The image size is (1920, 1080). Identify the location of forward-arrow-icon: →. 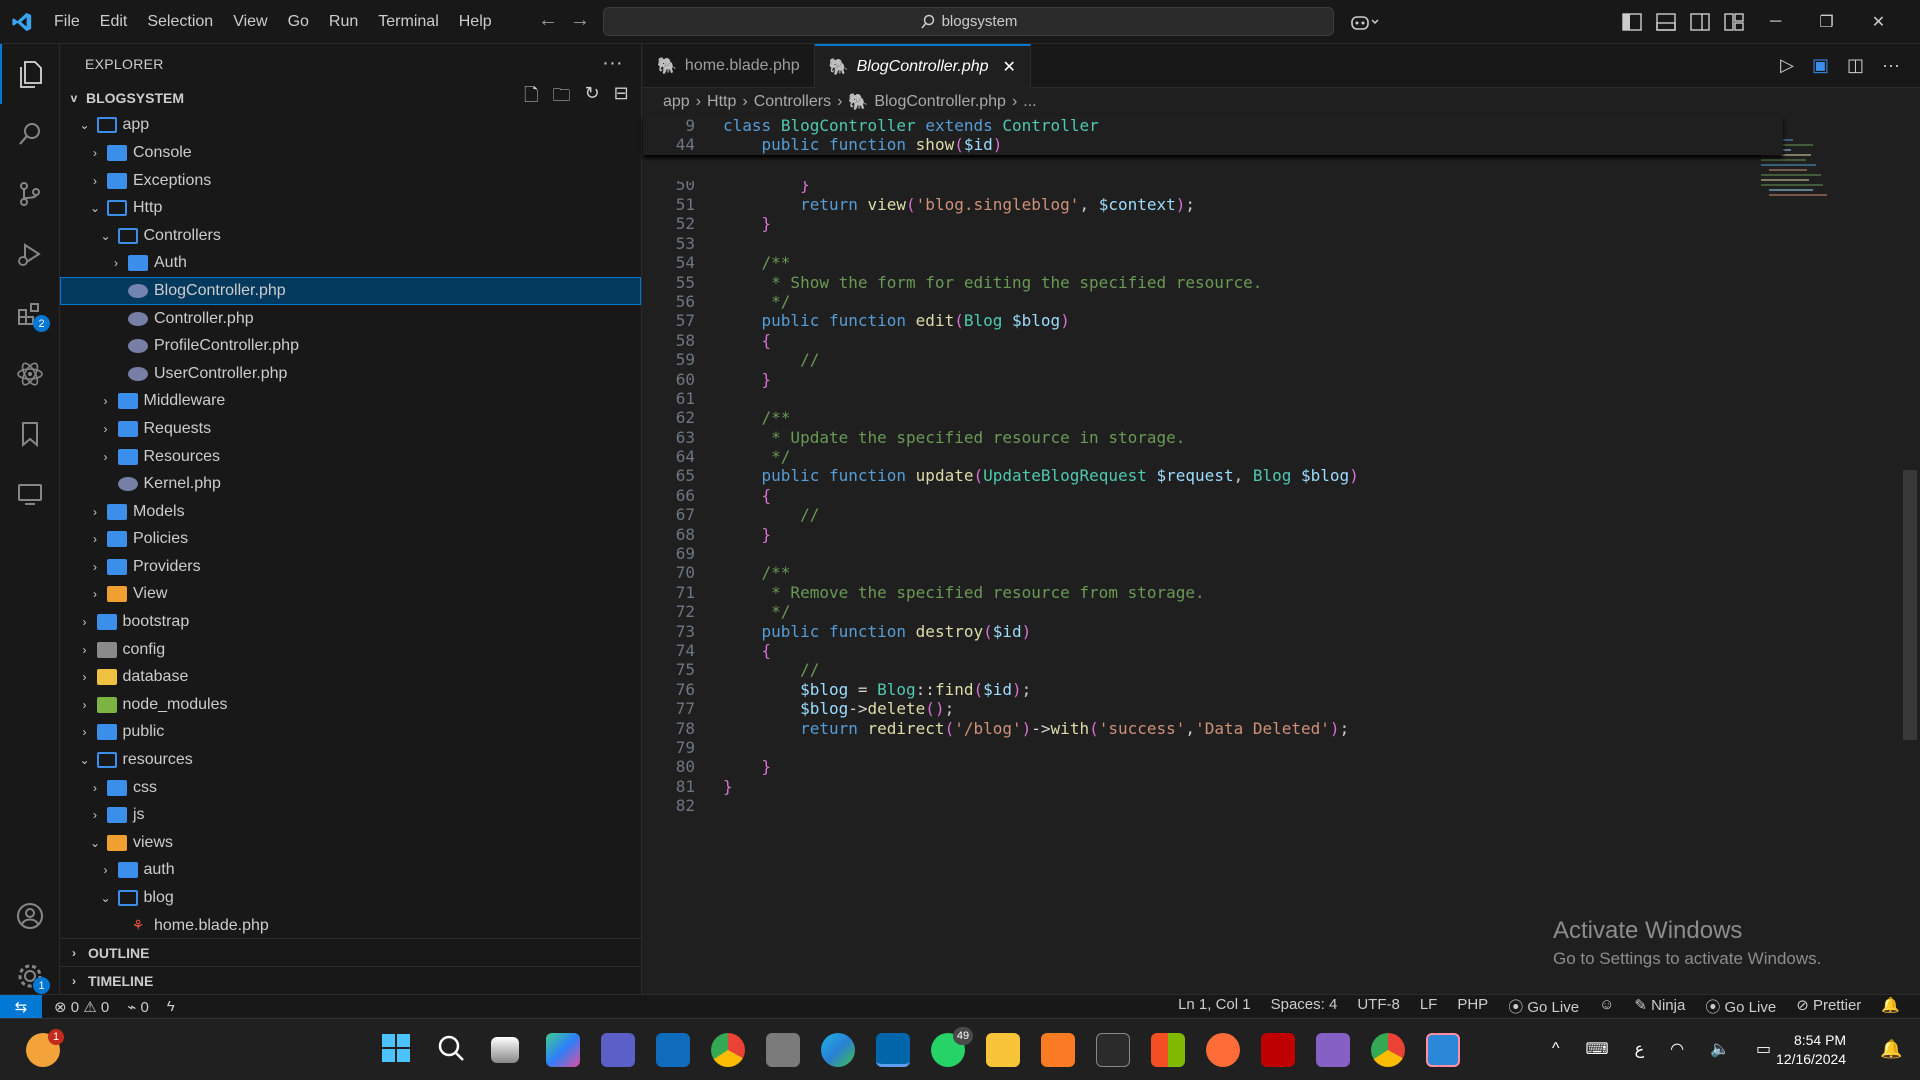
(580, 20).